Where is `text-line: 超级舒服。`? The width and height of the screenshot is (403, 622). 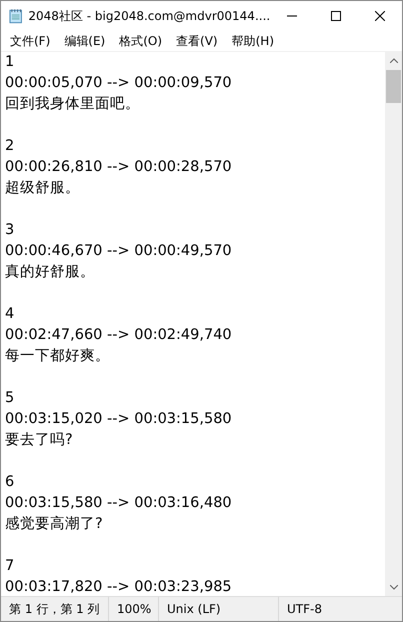
text-line: 超级舒服。 is located at coordinates (43, 188).